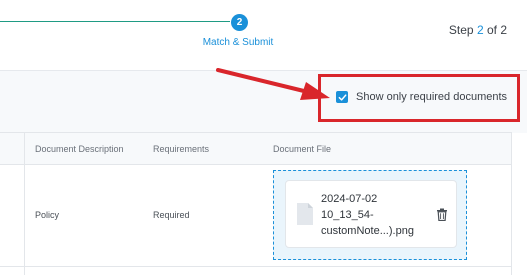 The image size is (527, 275). I want to click on column-divider, so click(24, 203).